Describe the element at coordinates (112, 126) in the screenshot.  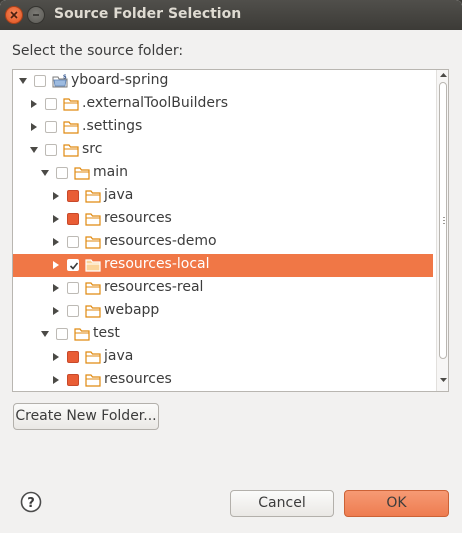
I see `tree-item-label: .settings` at that location.